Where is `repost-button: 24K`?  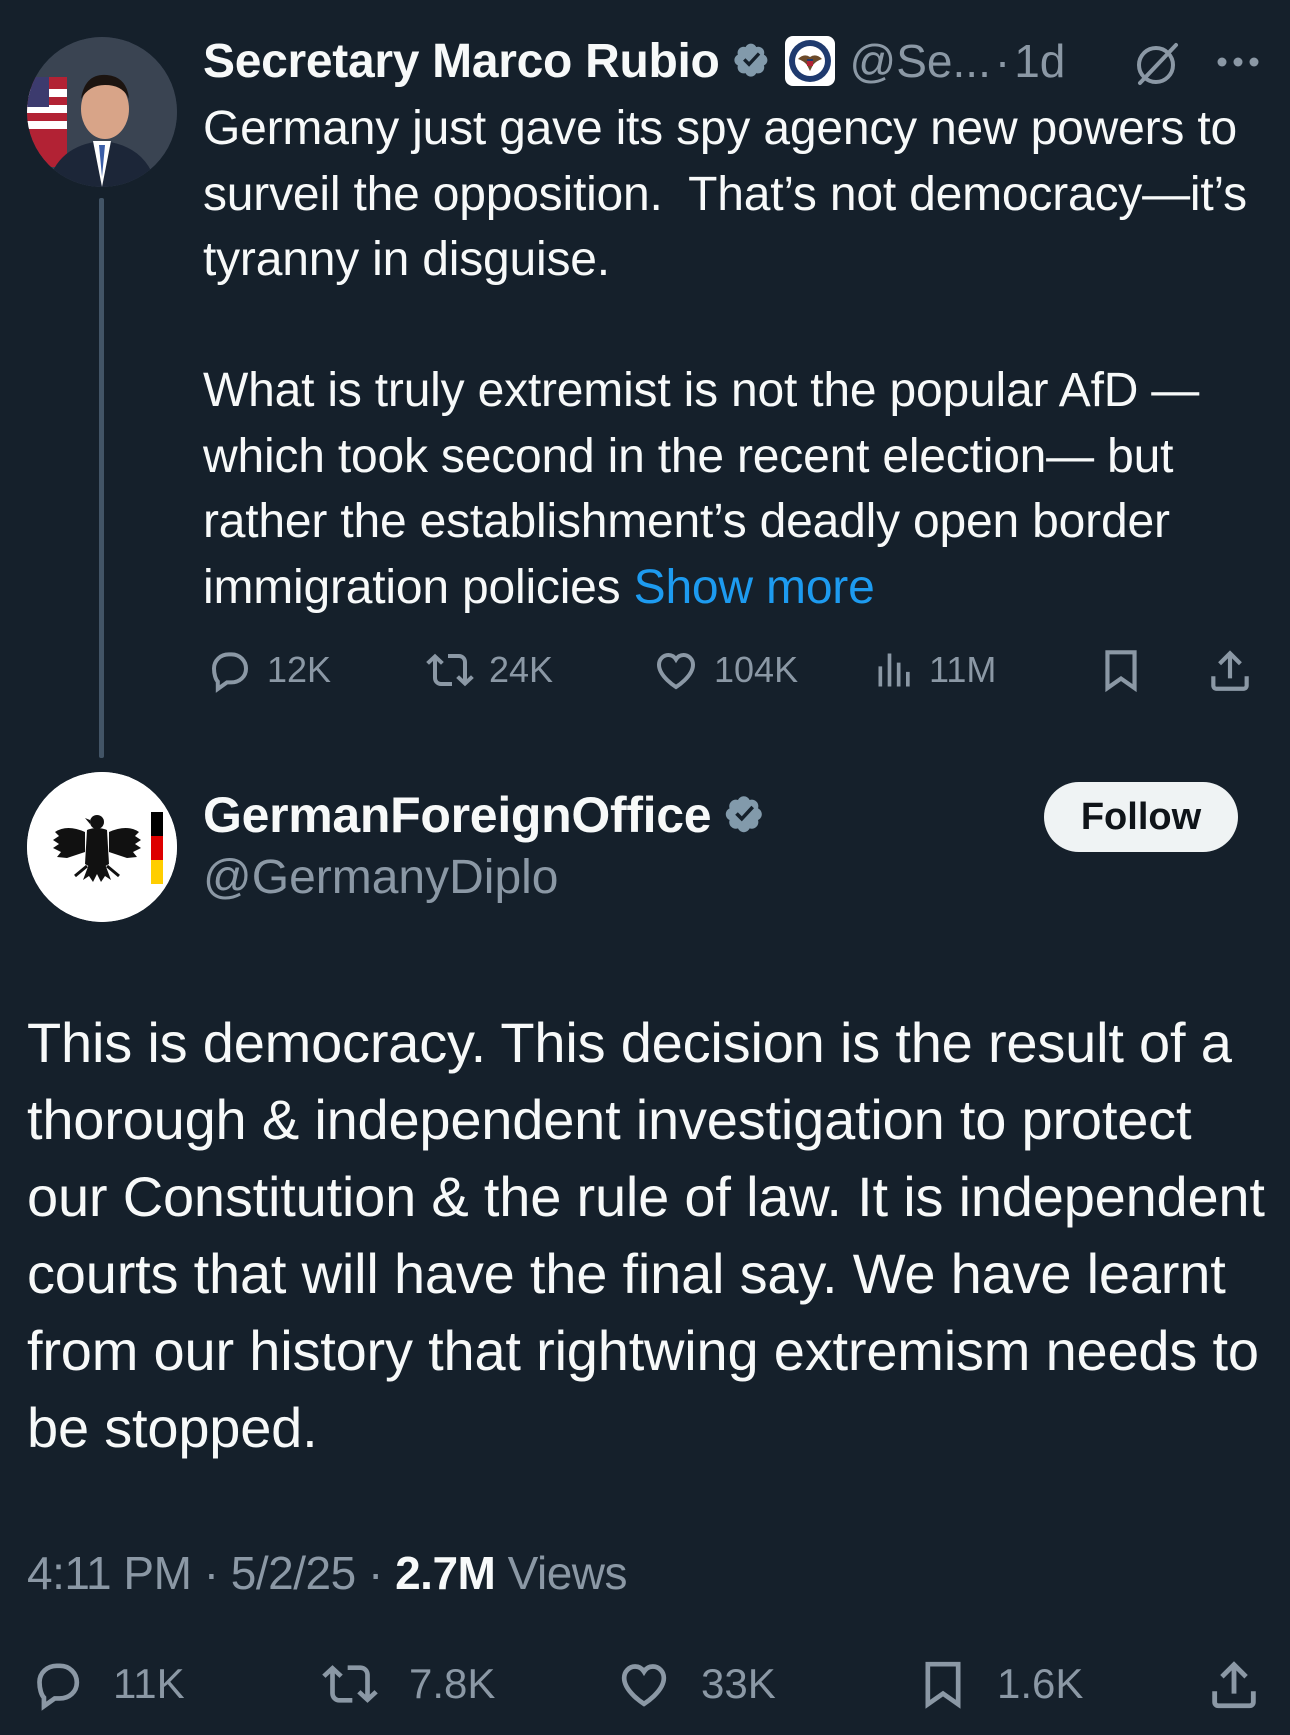
repost-button: 24K is located at coordinates (488, 670).